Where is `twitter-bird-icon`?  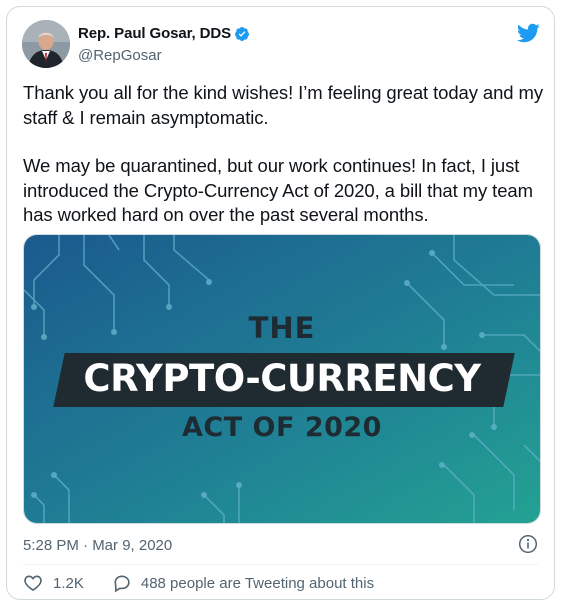
twitter-bird-icon is located at coordinates (528, 33).